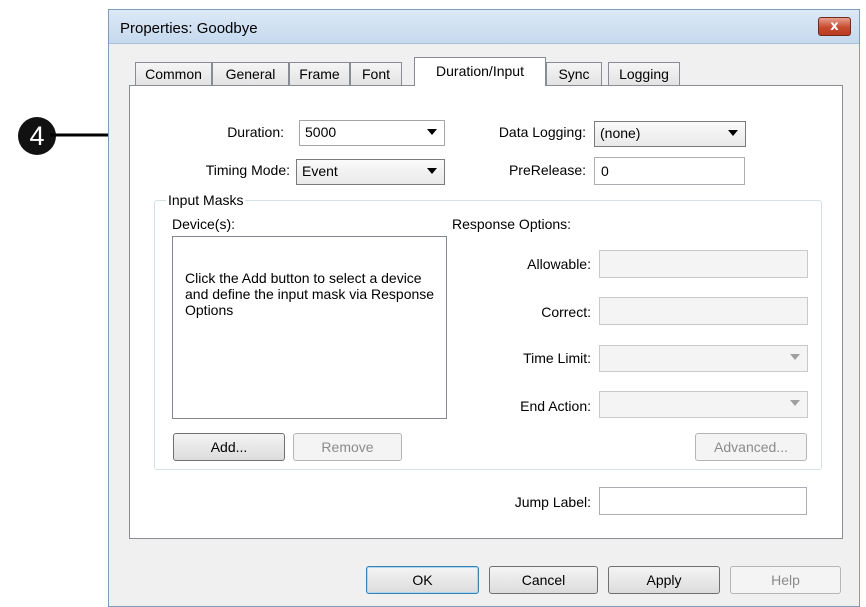  I want to click on duration-value: 5000, so click(321, 132).